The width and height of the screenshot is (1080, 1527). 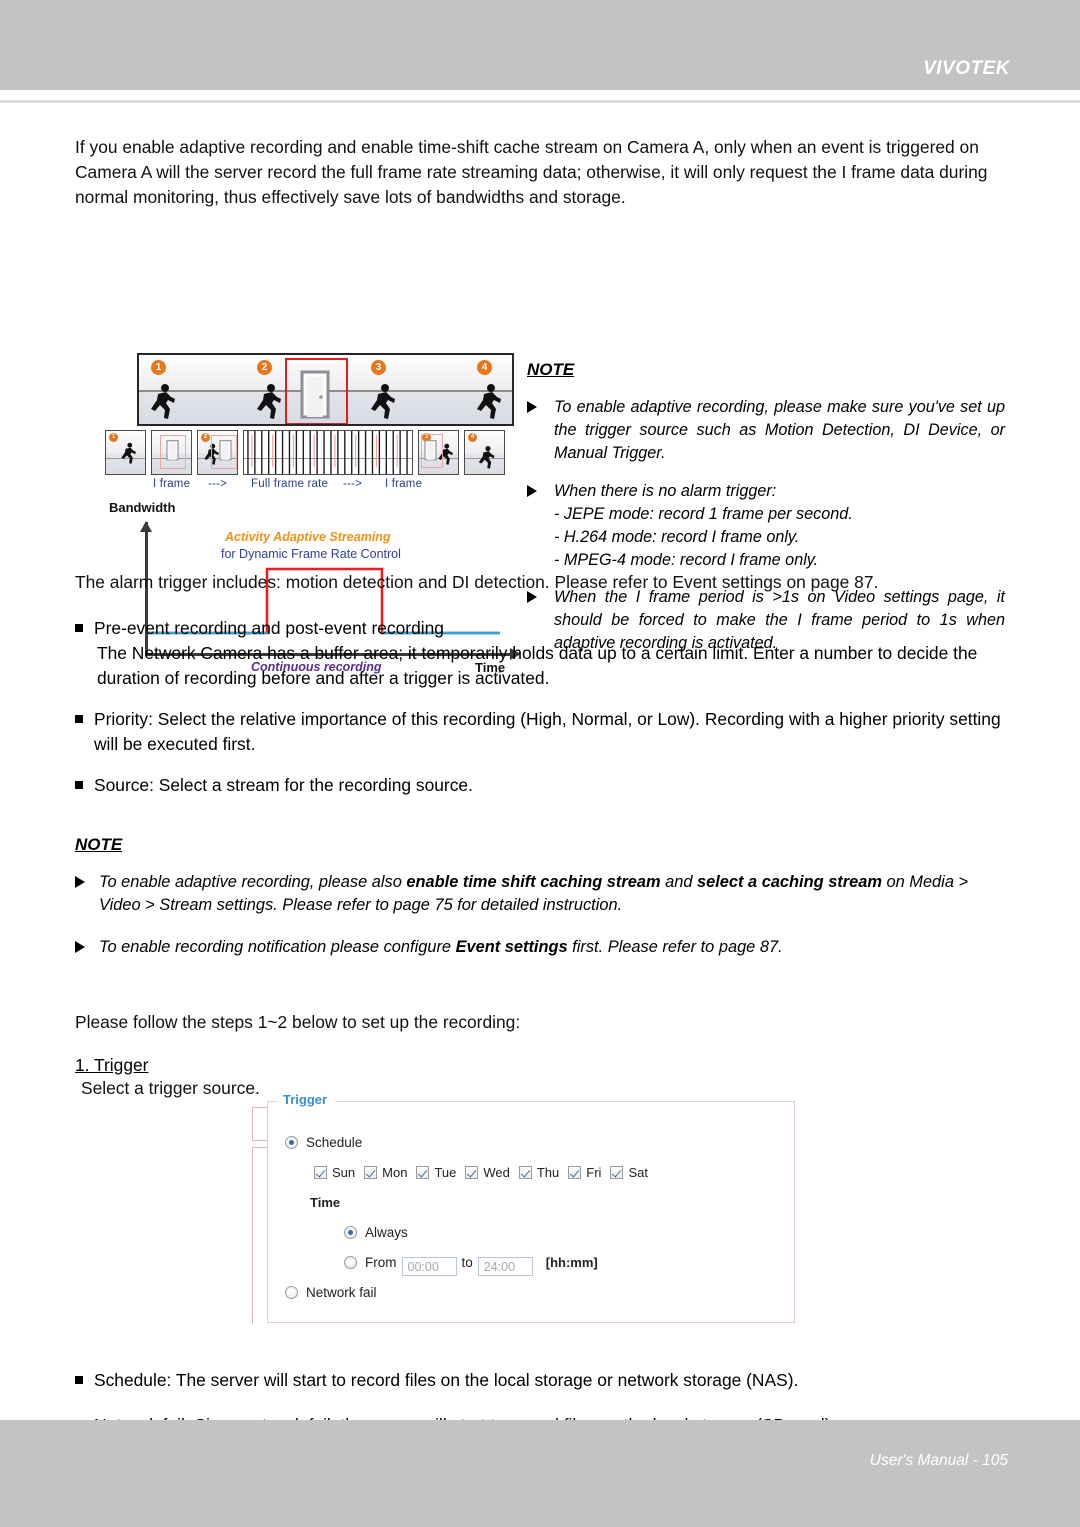 What do you see at coordinates (505, 1266) in the screenshot?
I see `to-time-input: 24:00` at bounding box center [505, 1266].